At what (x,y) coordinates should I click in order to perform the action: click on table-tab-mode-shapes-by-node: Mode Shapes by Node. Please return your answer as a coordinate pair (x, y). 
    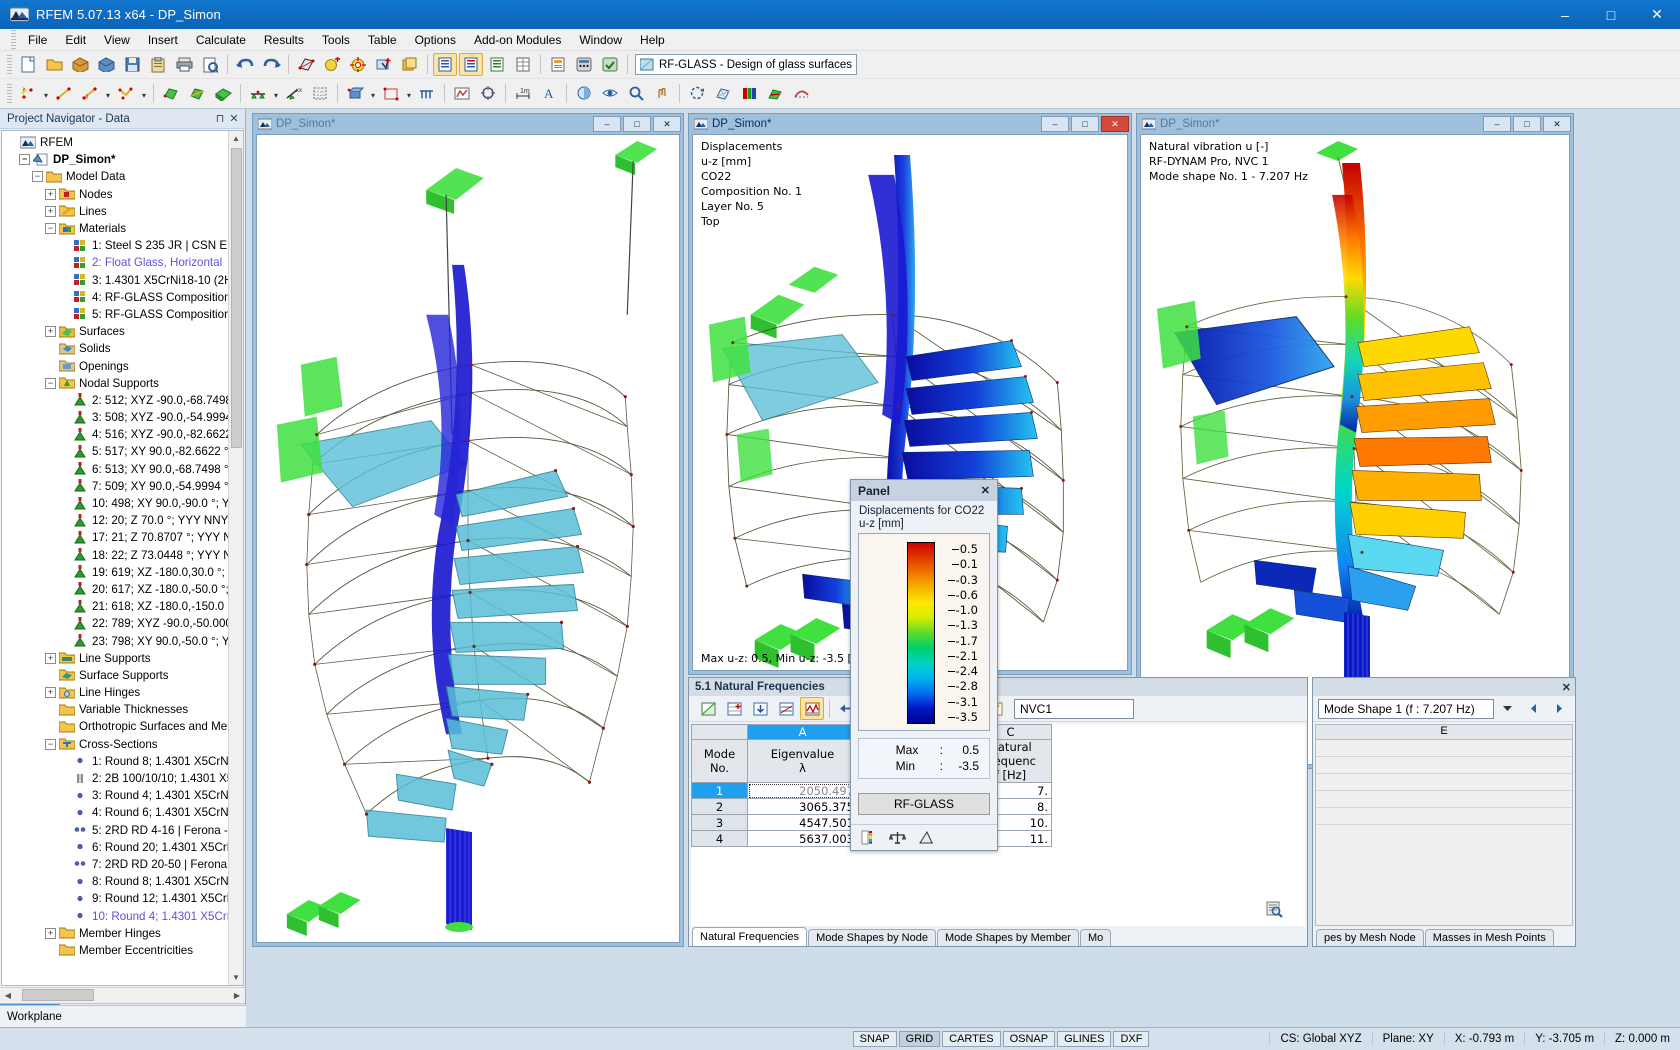
    Looking at the image, I should click on (872, 937).